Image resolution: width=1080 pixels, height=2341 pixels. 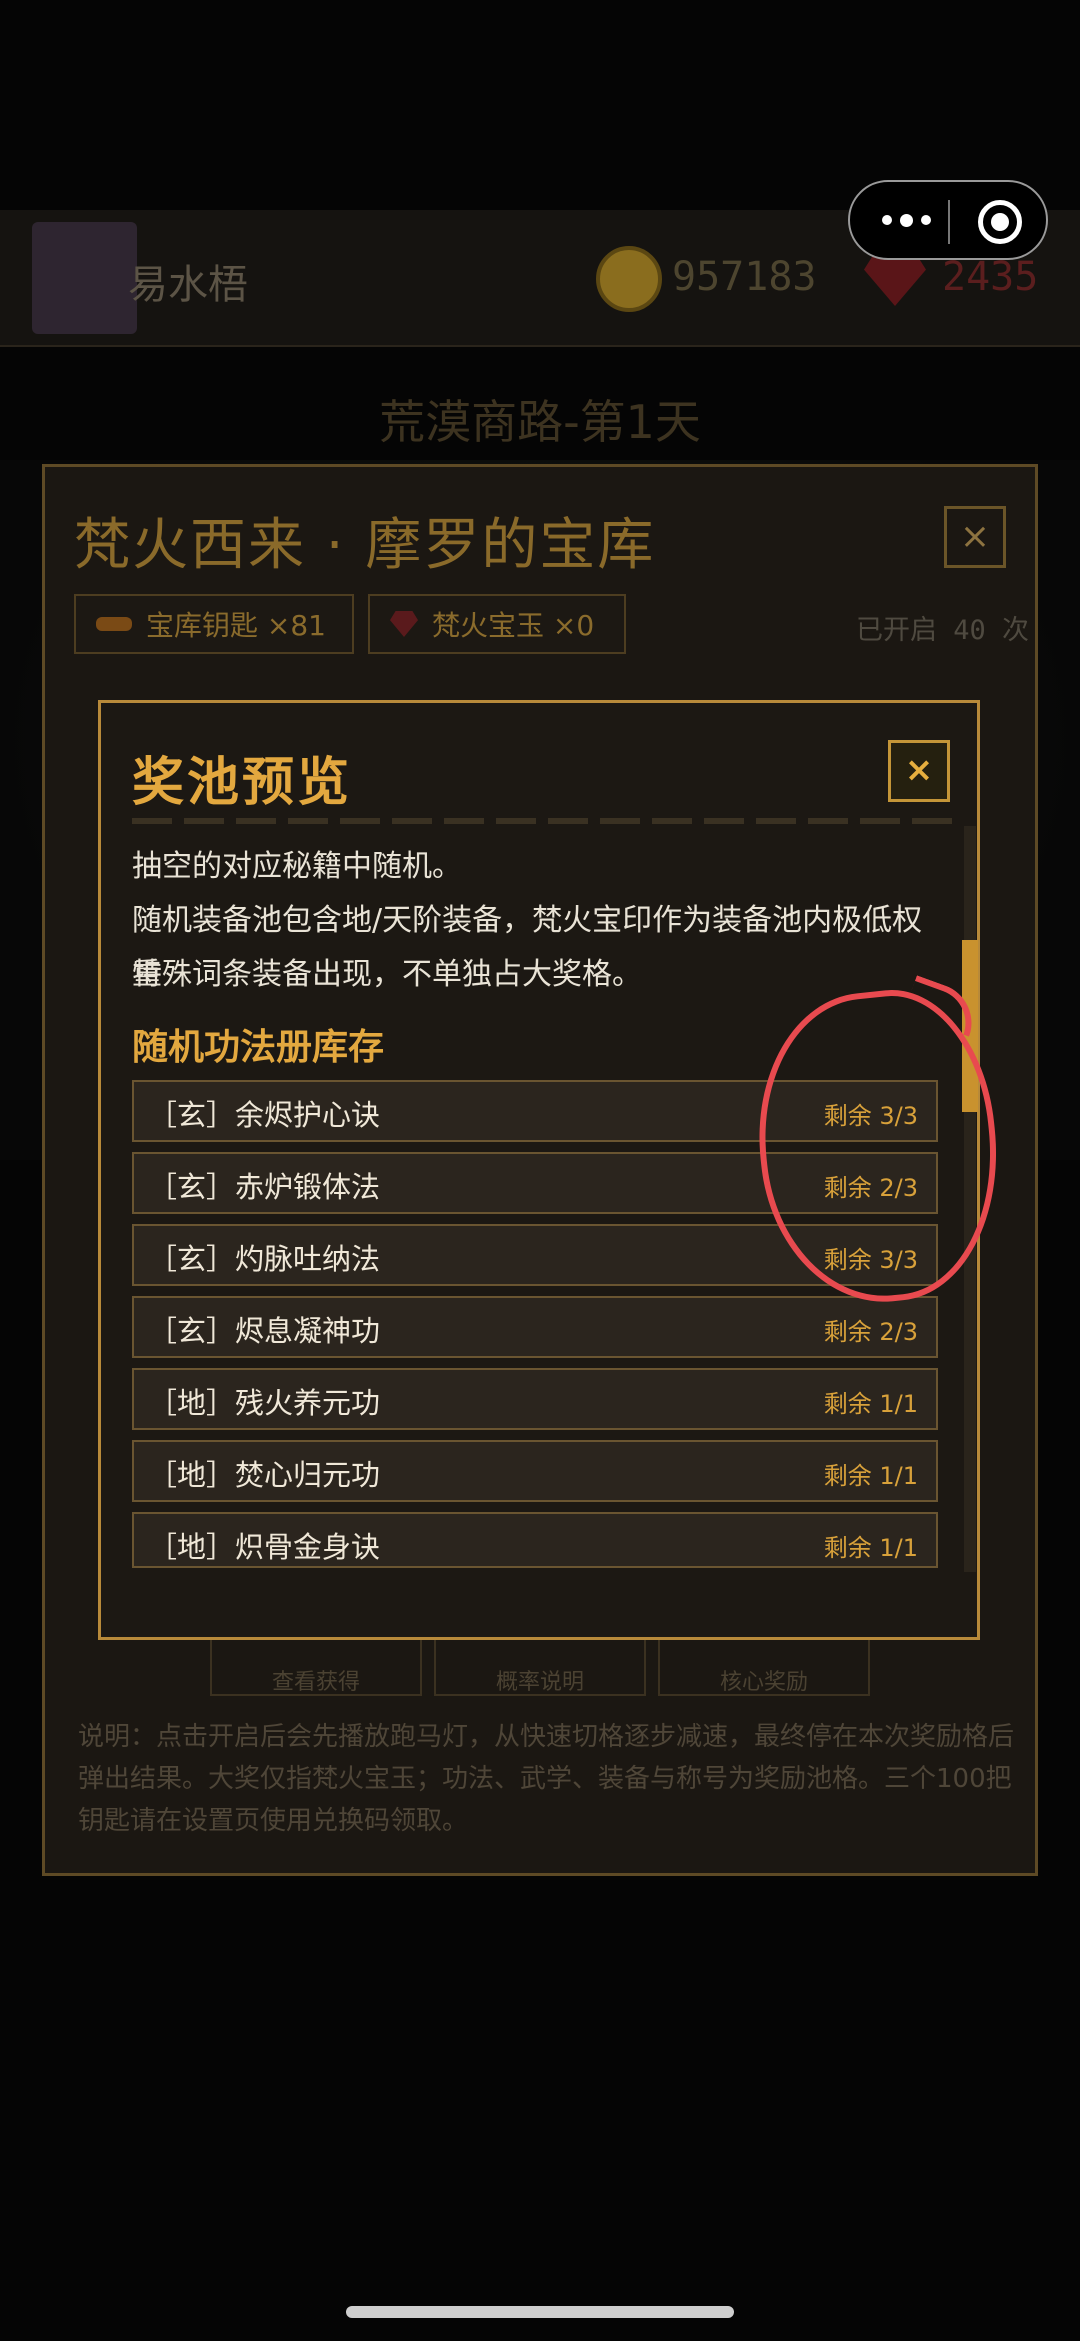 I want to click on item-name: ［地］残火养元功, so click(x=264, y=1403).